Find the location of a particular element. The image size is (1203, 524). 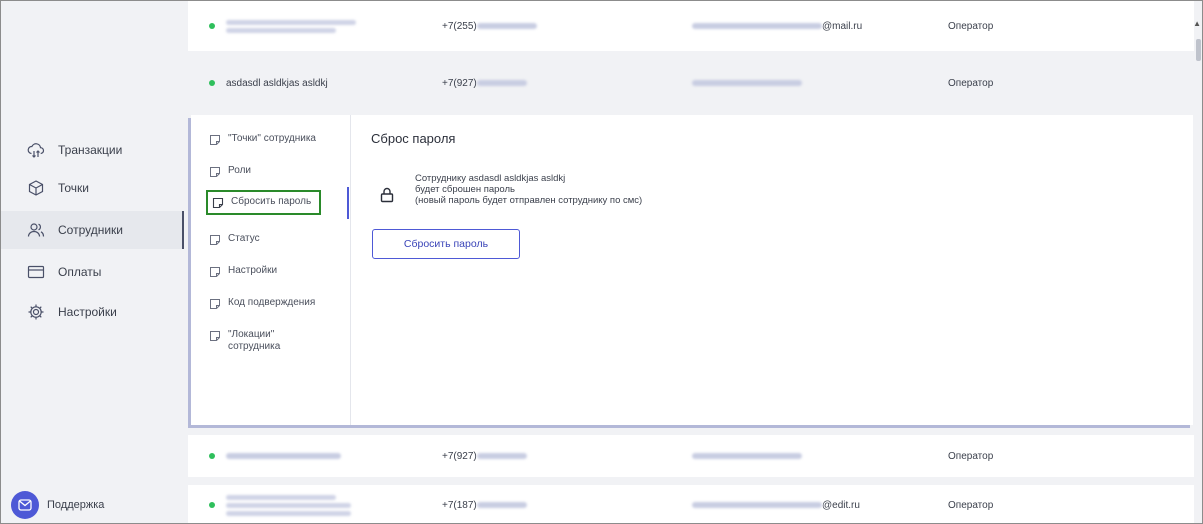

chat-icon is located at coordinates (25, 505).